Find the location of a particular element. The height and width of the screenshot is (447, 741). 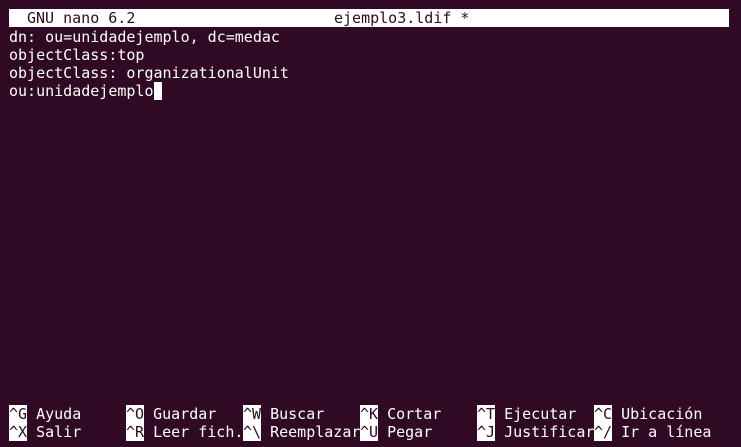

shortcut-key: ^J is located at coordinates (486, 432).